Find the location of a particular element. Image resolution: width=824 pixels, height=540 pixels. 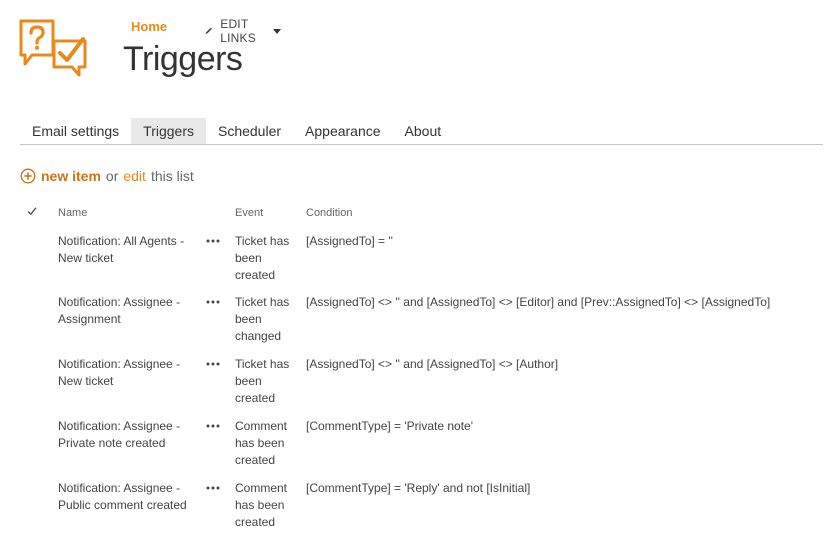

plus-circle-icon is located at coordinates (28, 176).